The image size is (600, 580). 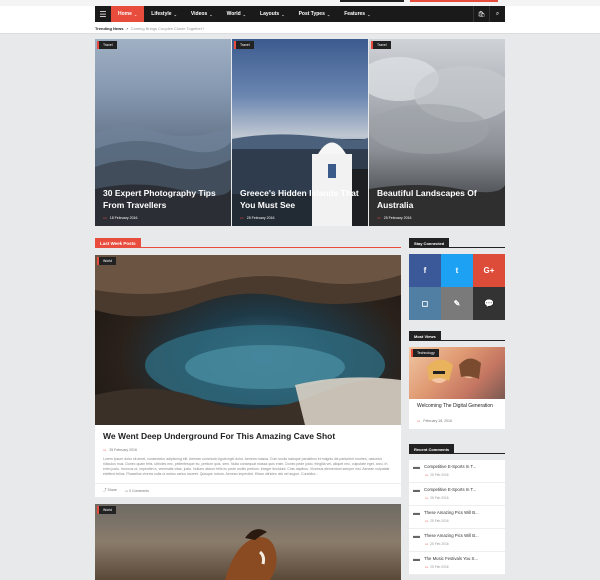 I want to click on date-text: February 18, 2016, so click(x=437, y=421).